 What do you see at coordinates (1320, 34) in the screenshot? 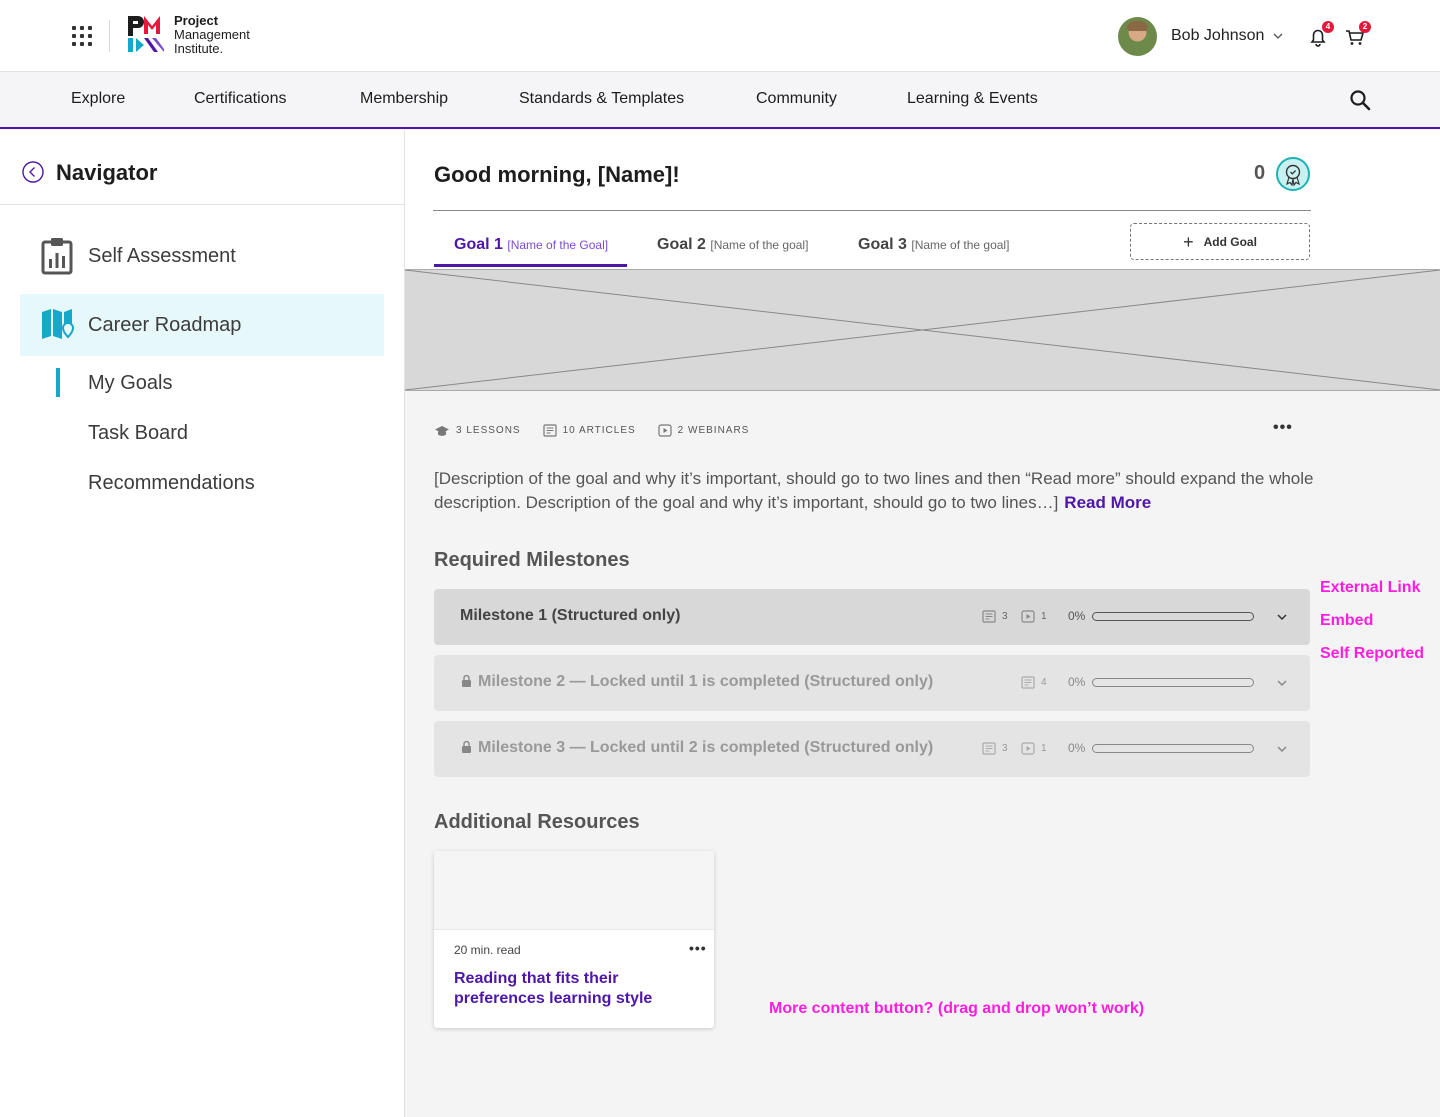
I see `notifications-button: 4` at bounding box center [1320, 34].